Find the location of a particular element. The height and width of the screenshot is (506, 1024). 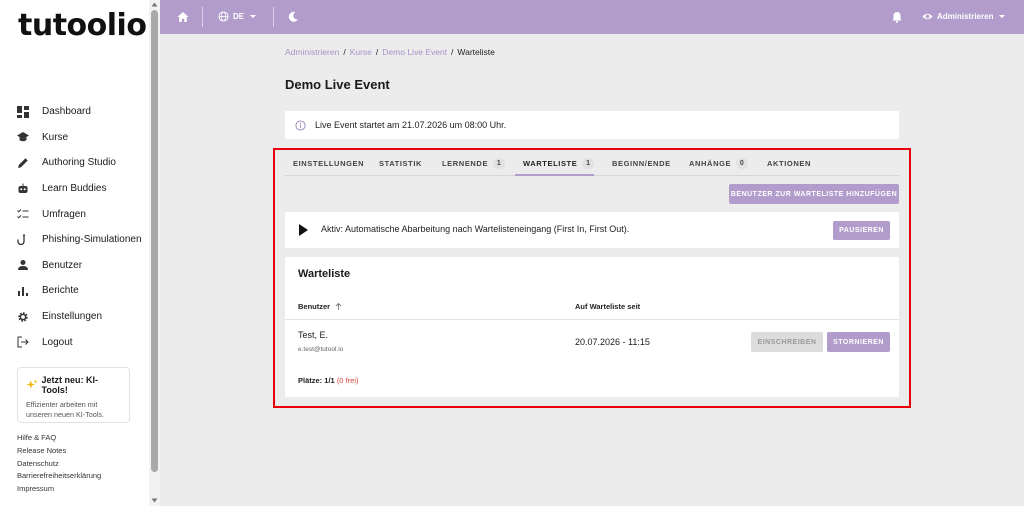

hook-icon is located at coordinates (23, 240).